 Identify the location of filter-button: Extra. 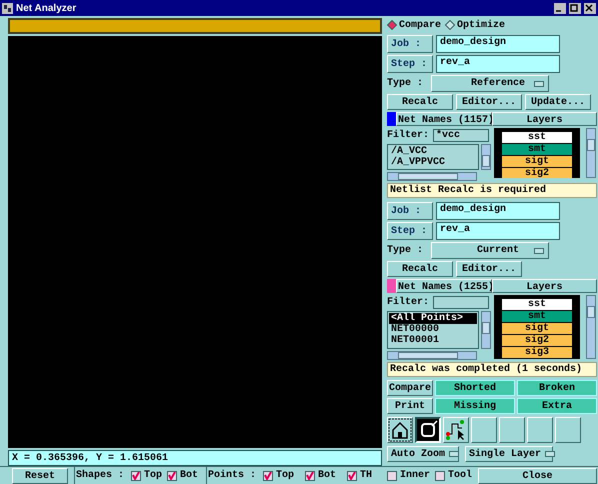
(557, 406).